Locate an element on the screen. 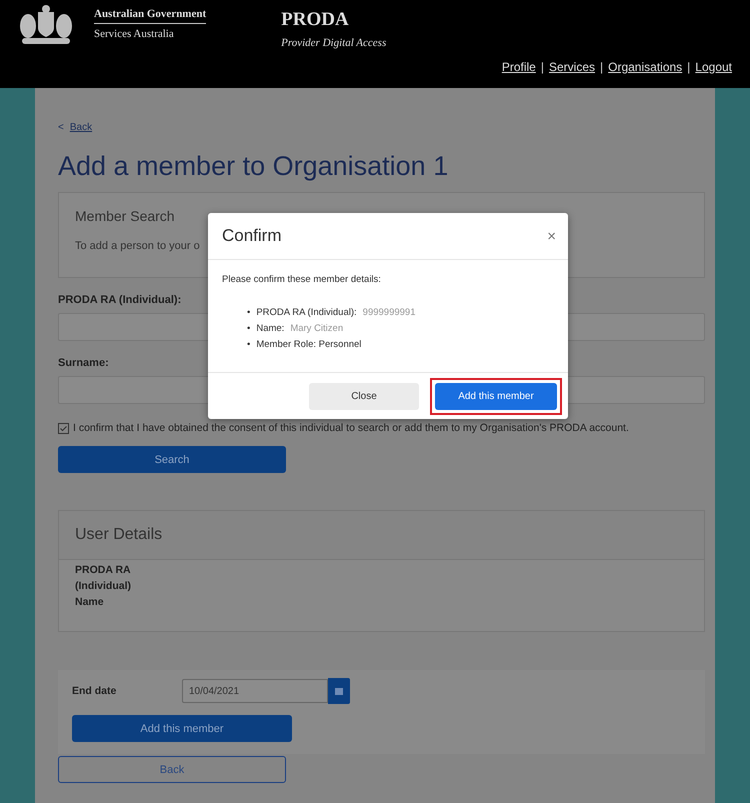  page-title: Add a member to Organisation 1 is located at coordinates (254, 166).